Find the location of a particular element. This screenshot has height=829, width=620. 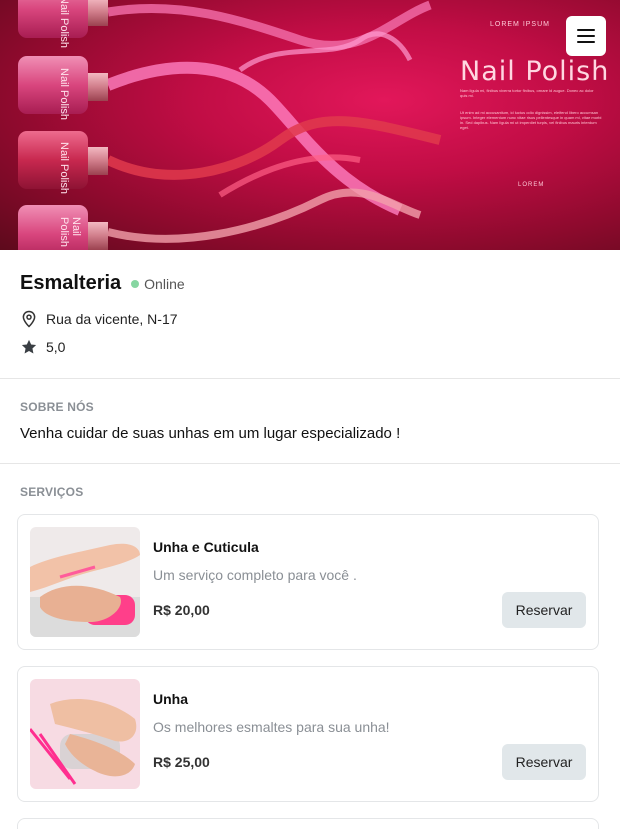

hero-title: Nail Polish is located at coordinates (535, 71).